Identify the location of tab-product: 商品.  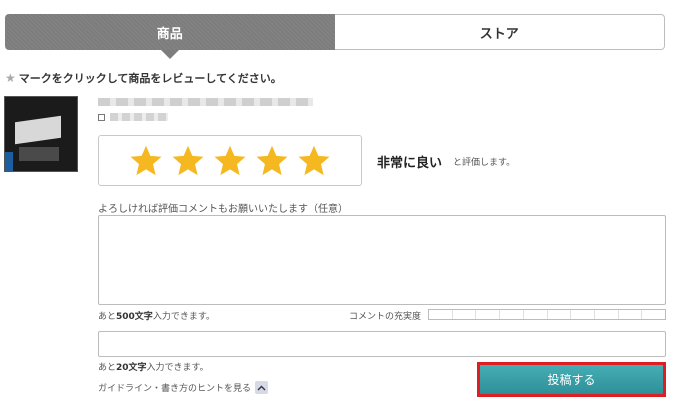
(170, 32).